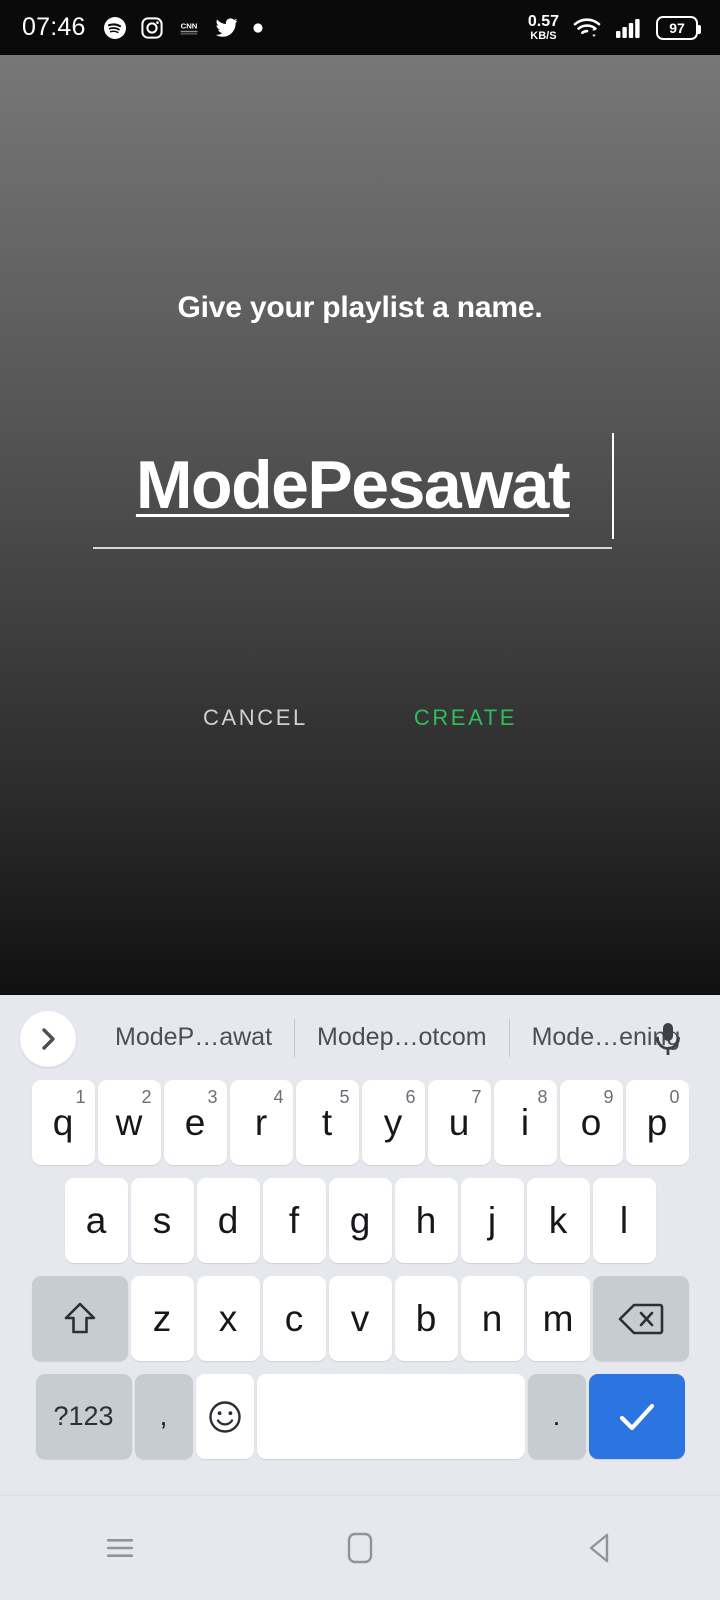 The height and width of the screenshot is (1600, 720). I want to click on key-b: b, so click(426, 1318).